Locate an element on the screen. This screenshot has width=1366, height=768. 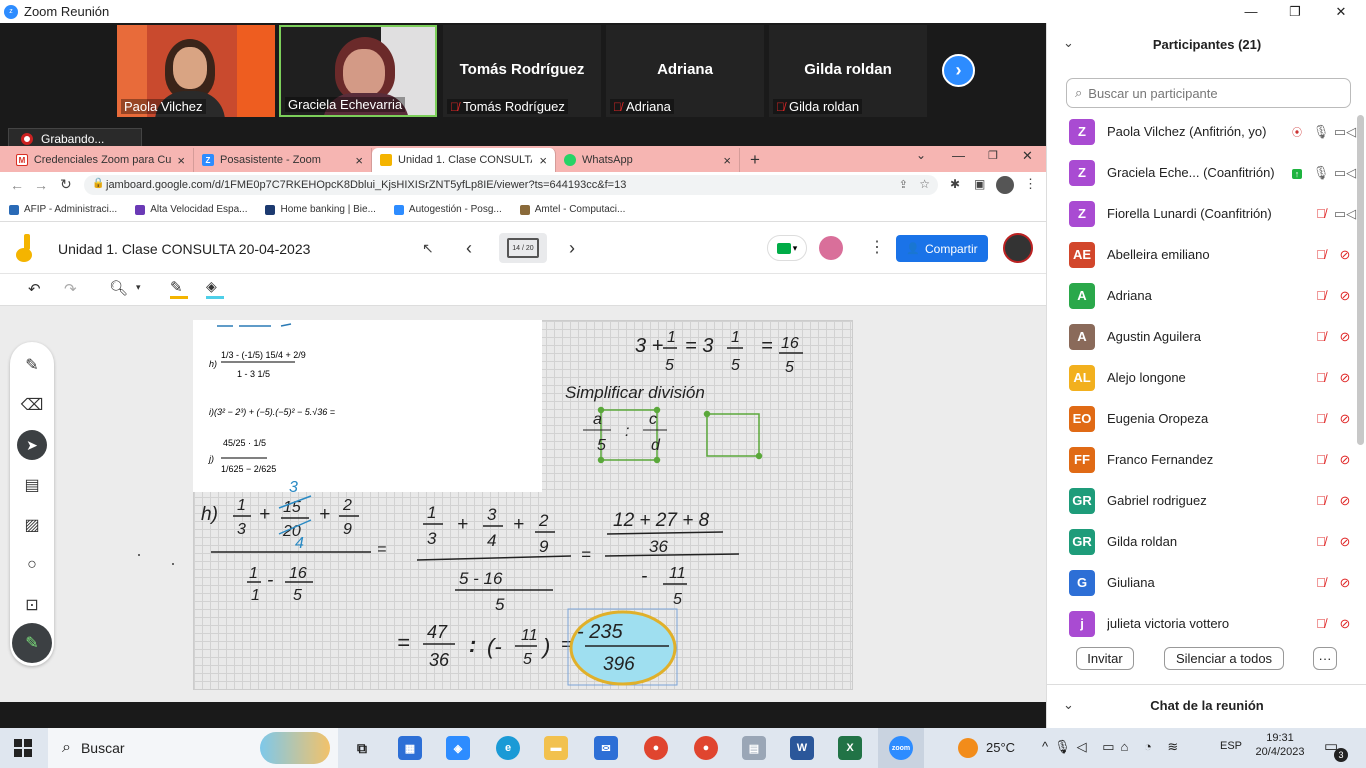
participant-row: A Adriana 🎙̸ ⊘ is located at coordinates (1202, 295).